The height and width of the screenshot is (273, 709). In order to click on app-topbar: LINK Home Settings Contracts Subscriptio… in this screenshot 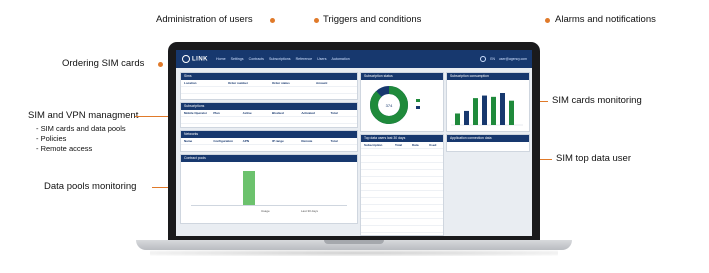, I will do `click(354, 59)`.